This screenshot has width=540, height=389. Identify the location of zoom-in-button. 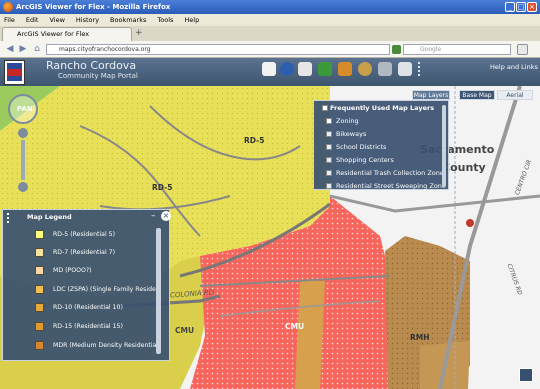
(23, 133).